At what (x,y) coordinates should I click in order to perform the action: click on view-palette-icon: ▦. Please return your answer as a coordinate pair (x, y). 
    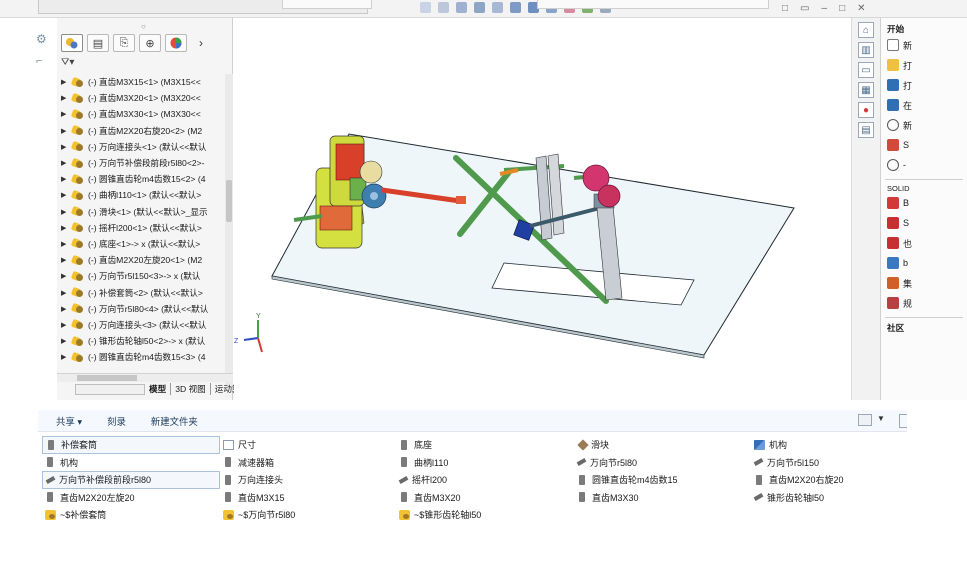
    Looking at the image, I should click on (866, 90).